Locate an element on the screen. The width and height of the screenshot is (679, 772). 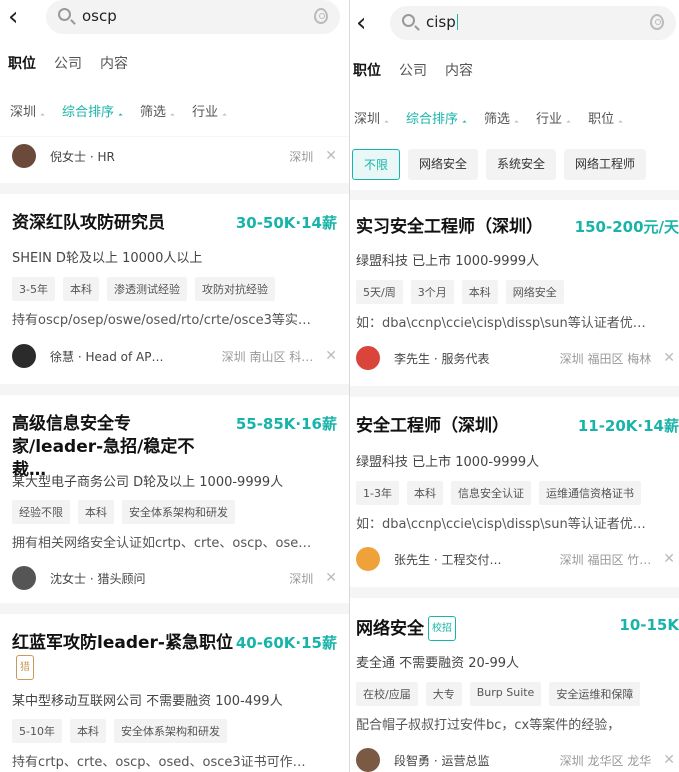
category-chips: 不限 网络安全 系统安全 网络工程师 is located at coordinates (499, 164).